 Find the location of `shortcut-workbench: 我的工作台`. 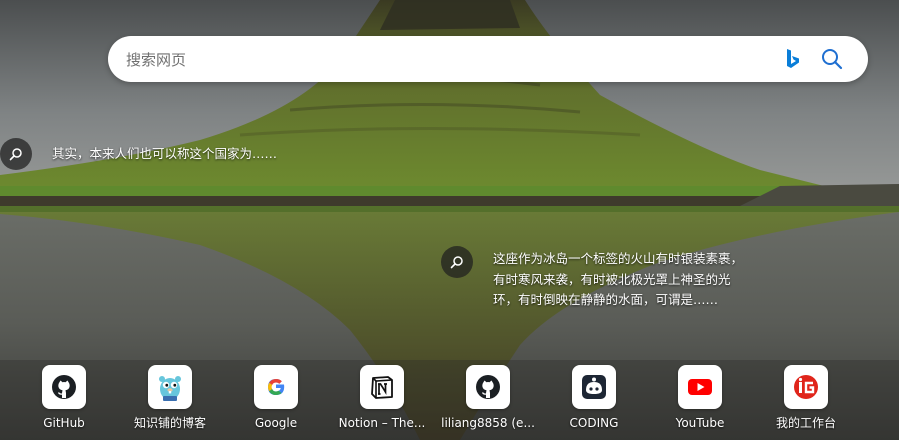

shortcut-workbench: 我的工作台 is located at coordinates (806, 402).